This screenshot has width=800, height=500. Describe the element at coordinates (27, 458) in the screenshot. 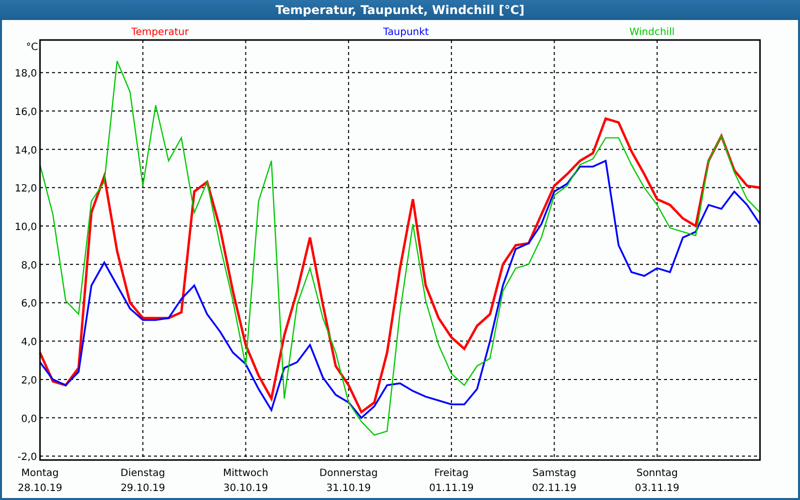

I see `y-tick-label: -2,0` at that location.